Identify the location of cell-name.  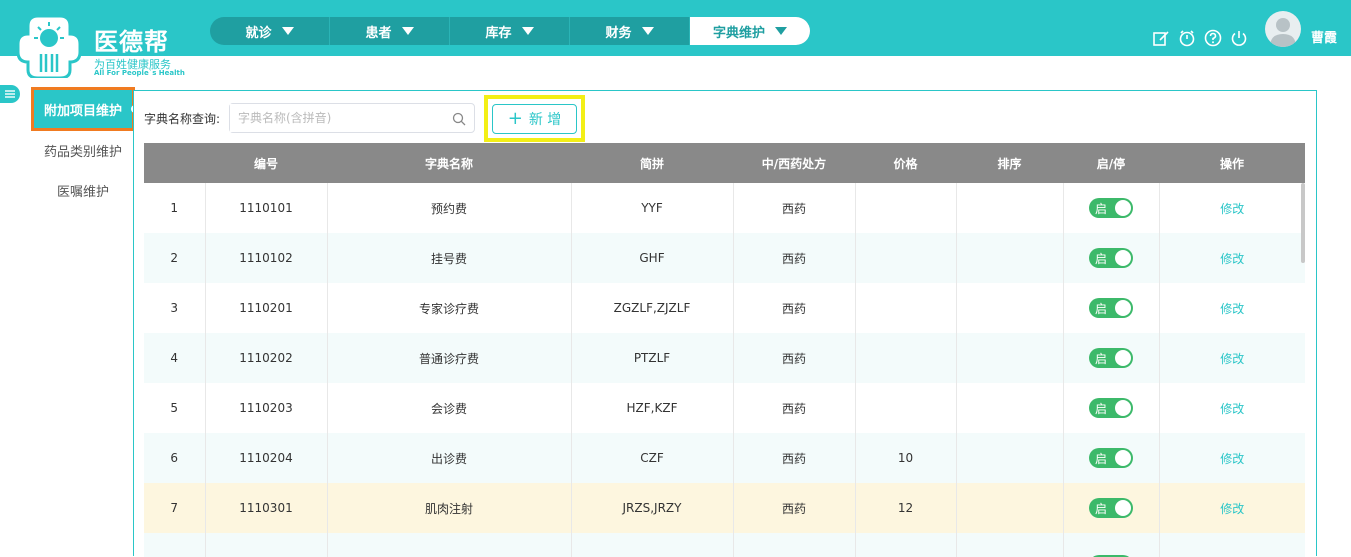
(449, 545).